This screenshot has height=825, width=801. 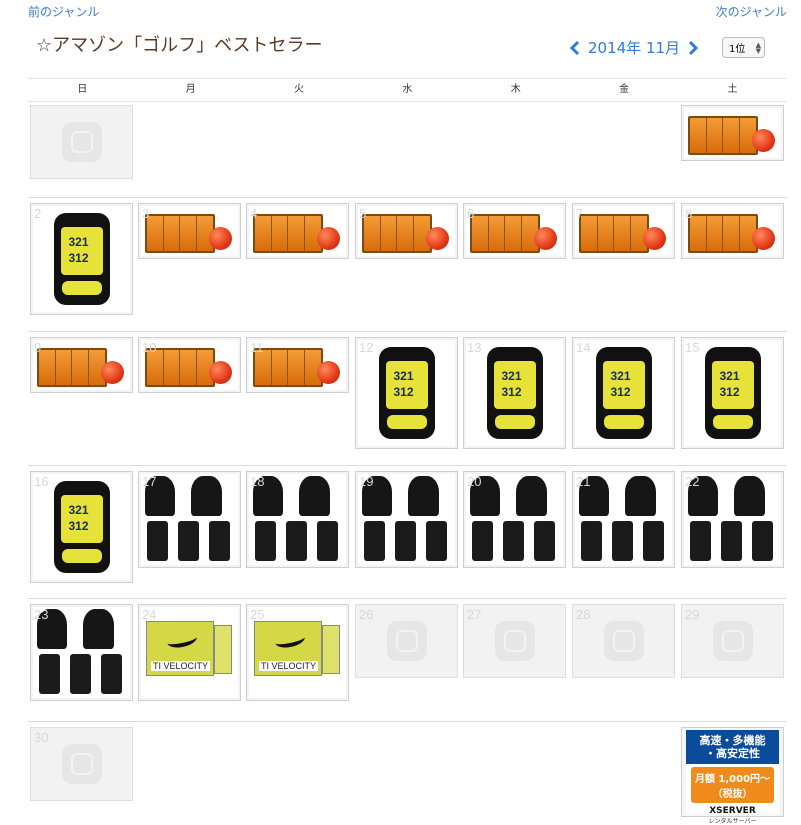 I want to click on day-cell: 18, so click(x=297, y=519).